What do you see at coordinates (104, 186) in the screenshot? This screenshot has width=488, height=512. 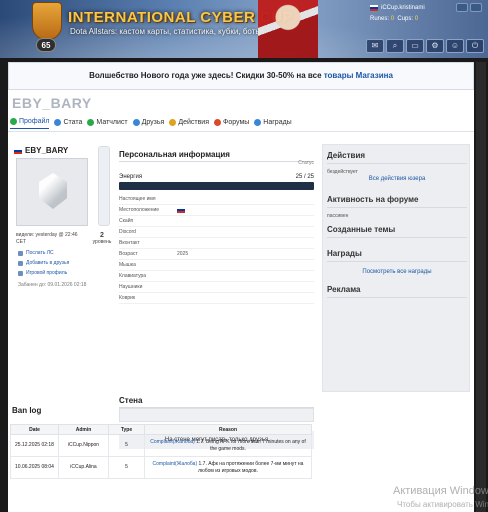 I see `avatar-side-panel` at bounding box center [104, 186].